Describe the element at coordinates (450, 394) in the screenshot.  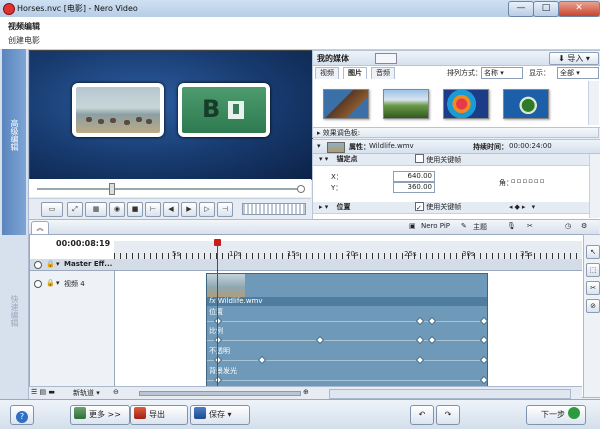
I see `timeline-hscroll` at that location.